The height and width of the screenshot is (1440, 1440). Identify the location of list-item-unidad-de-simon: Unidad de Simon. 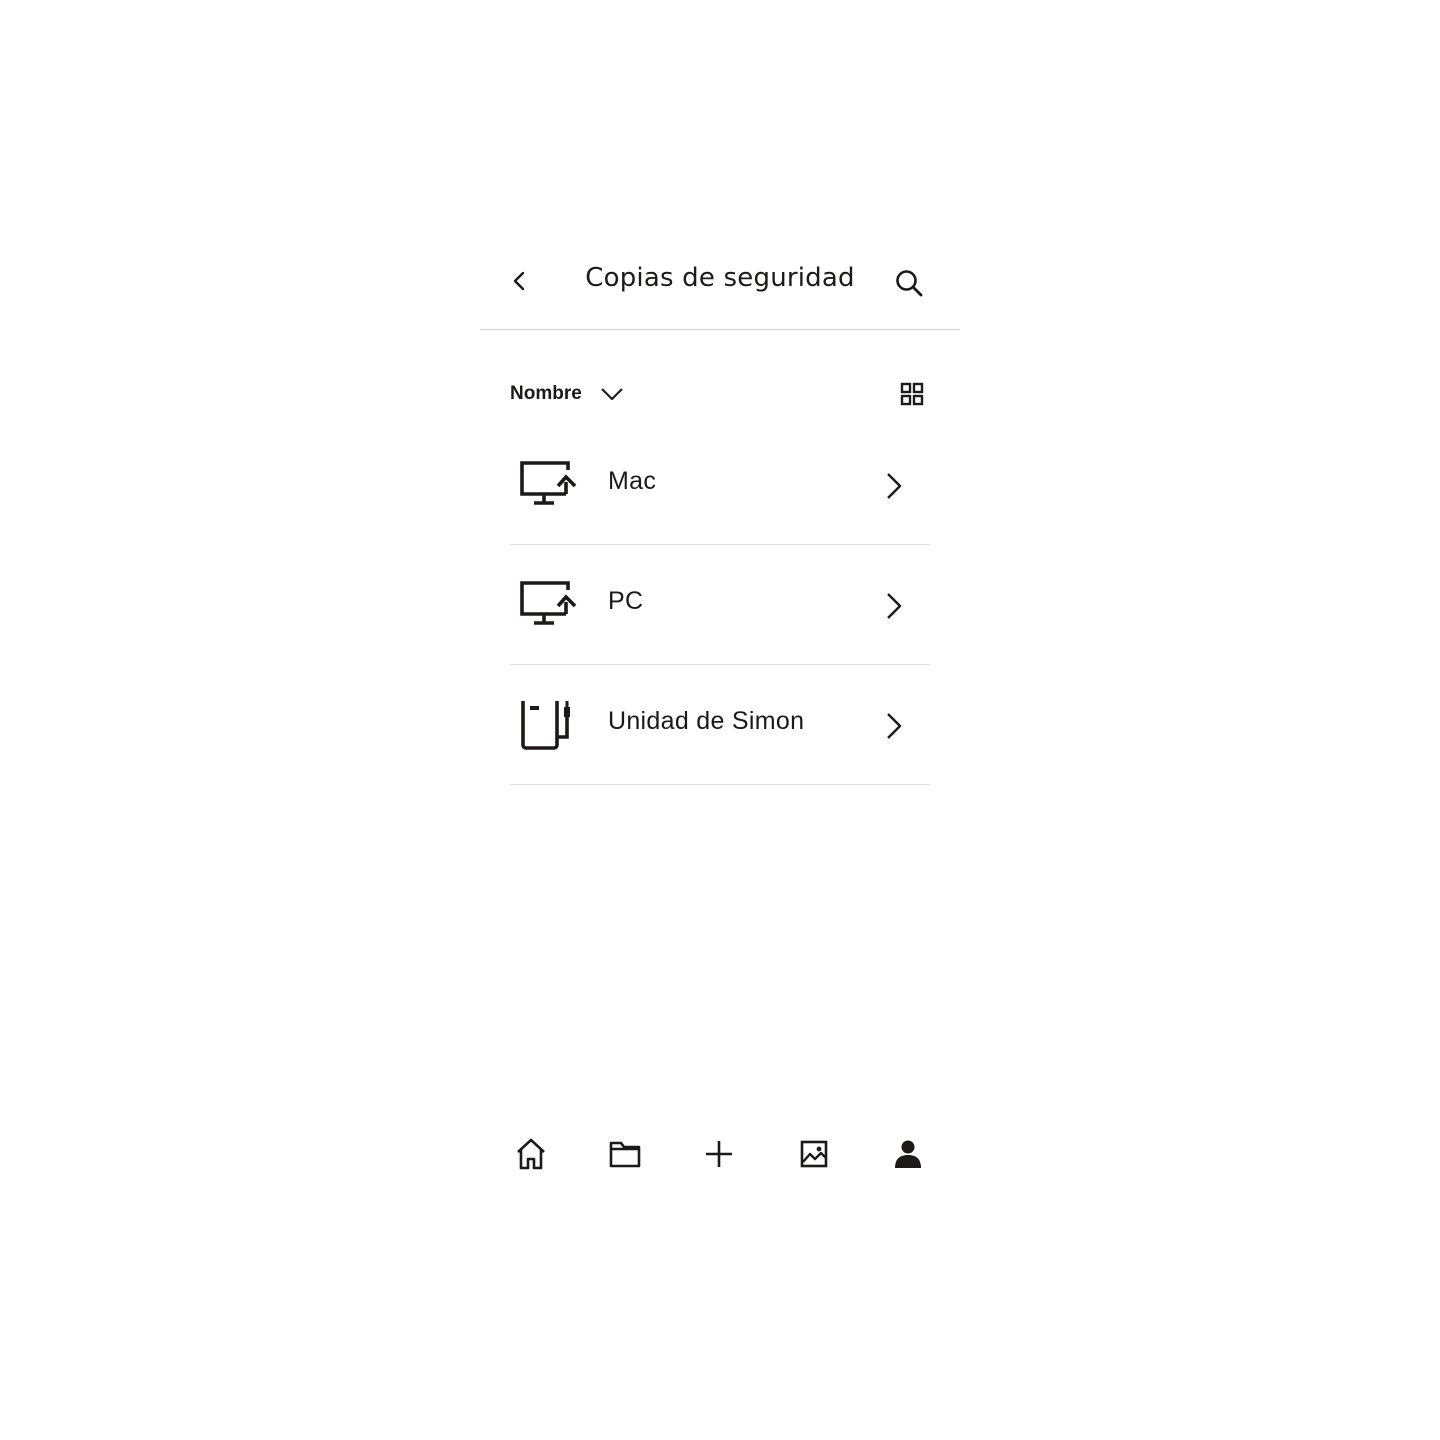
(720, 725).